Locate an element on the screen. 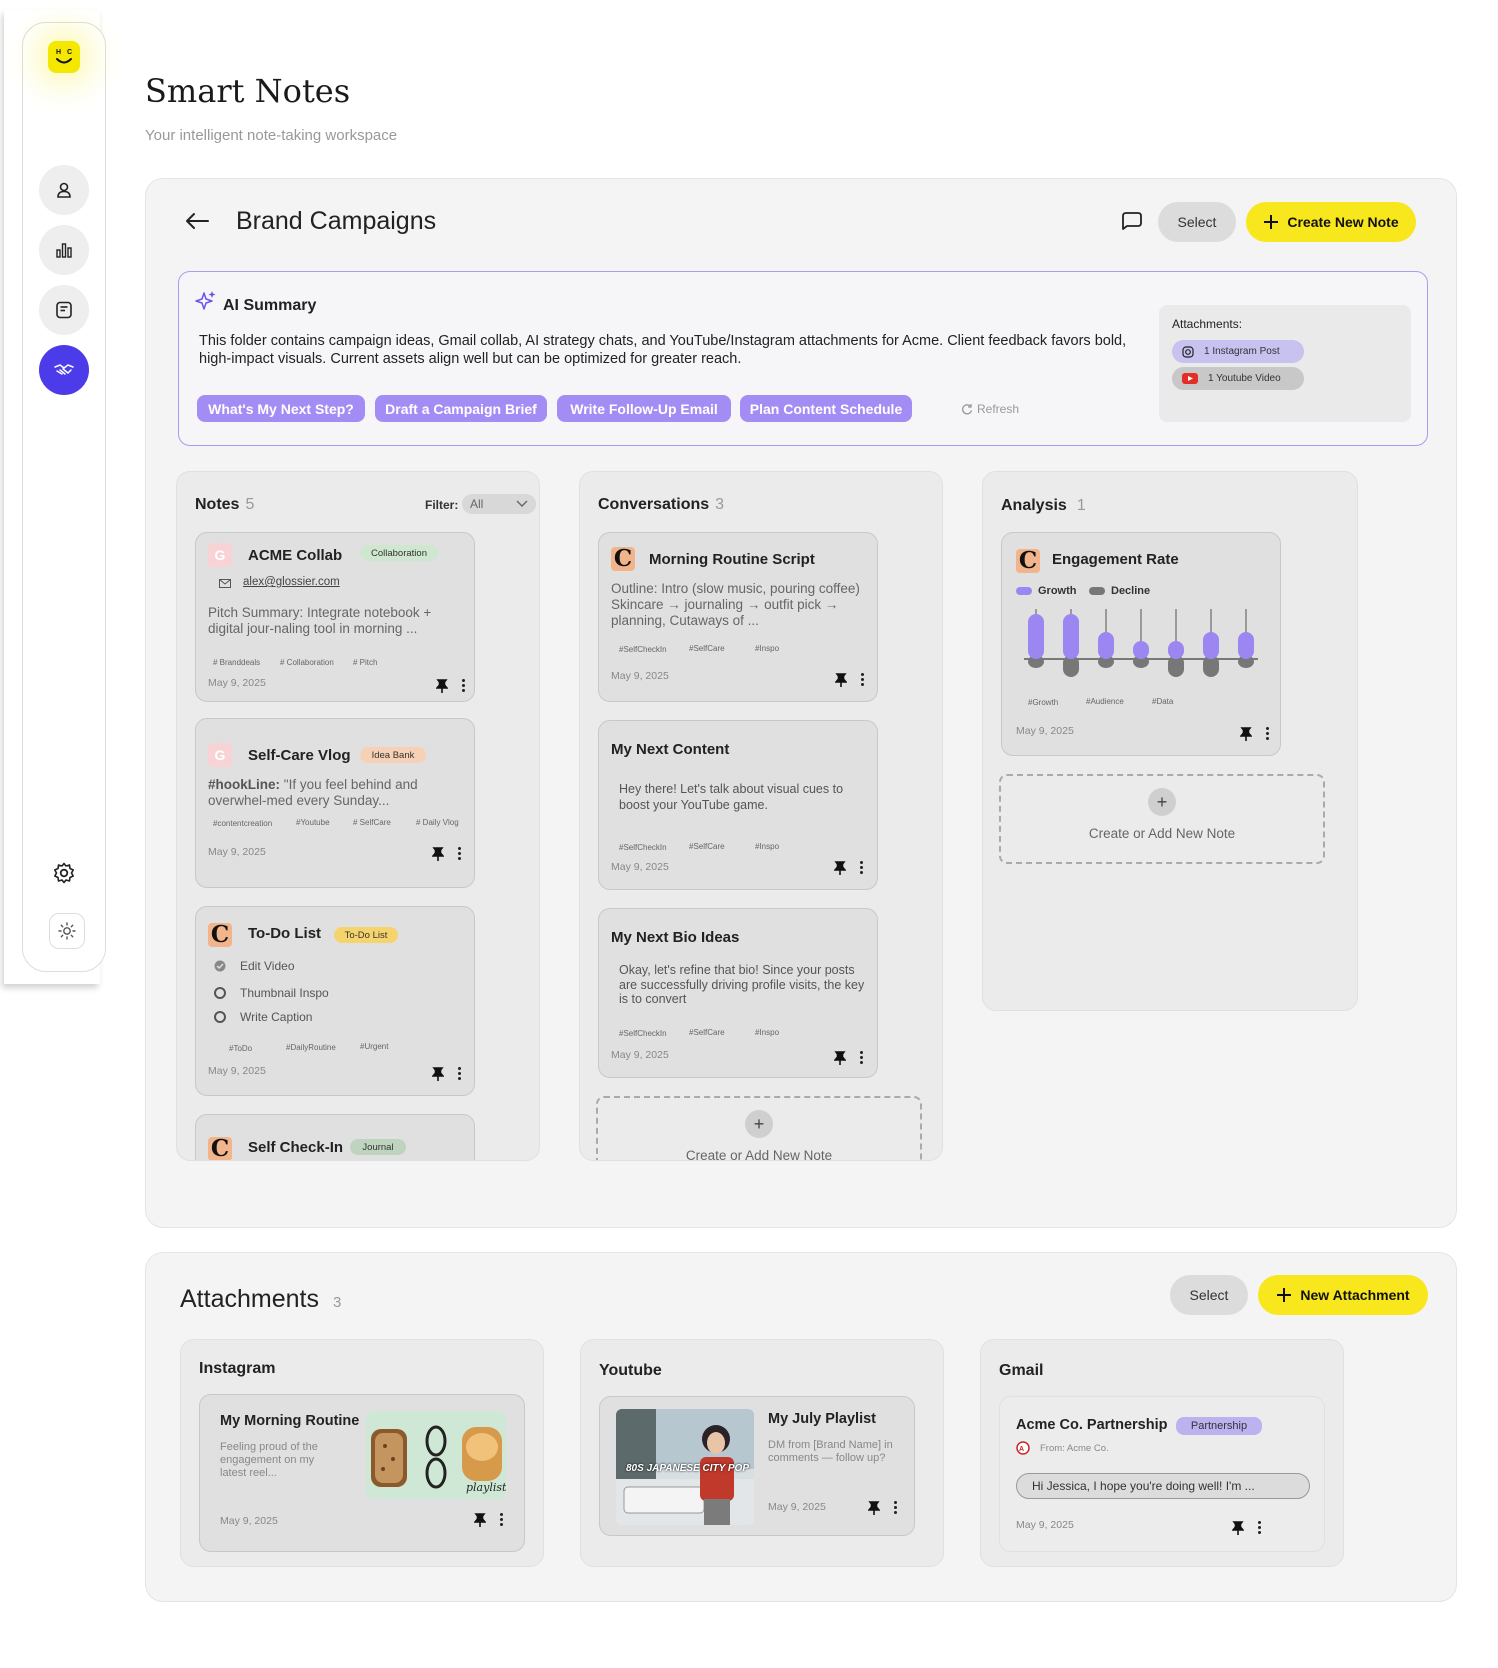  instagram-icon is located at coordinates (1188, 351).